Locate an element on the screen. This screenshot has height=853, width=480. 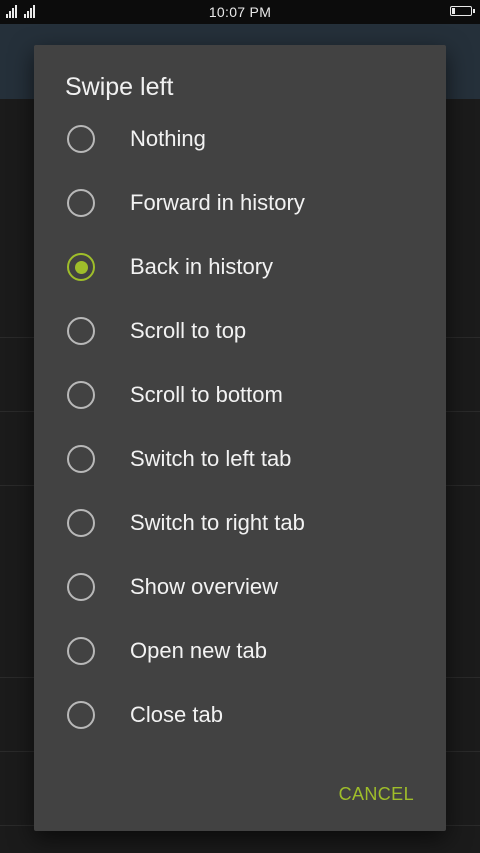
battery-icon is located at coordinates (462, 11).